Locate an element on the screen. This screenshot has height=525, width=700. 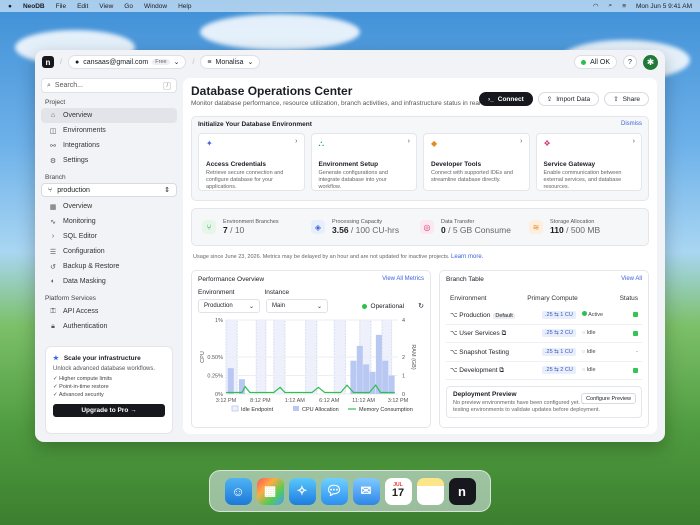
mail-icon: ✉ is located at coordinates (366, 491).